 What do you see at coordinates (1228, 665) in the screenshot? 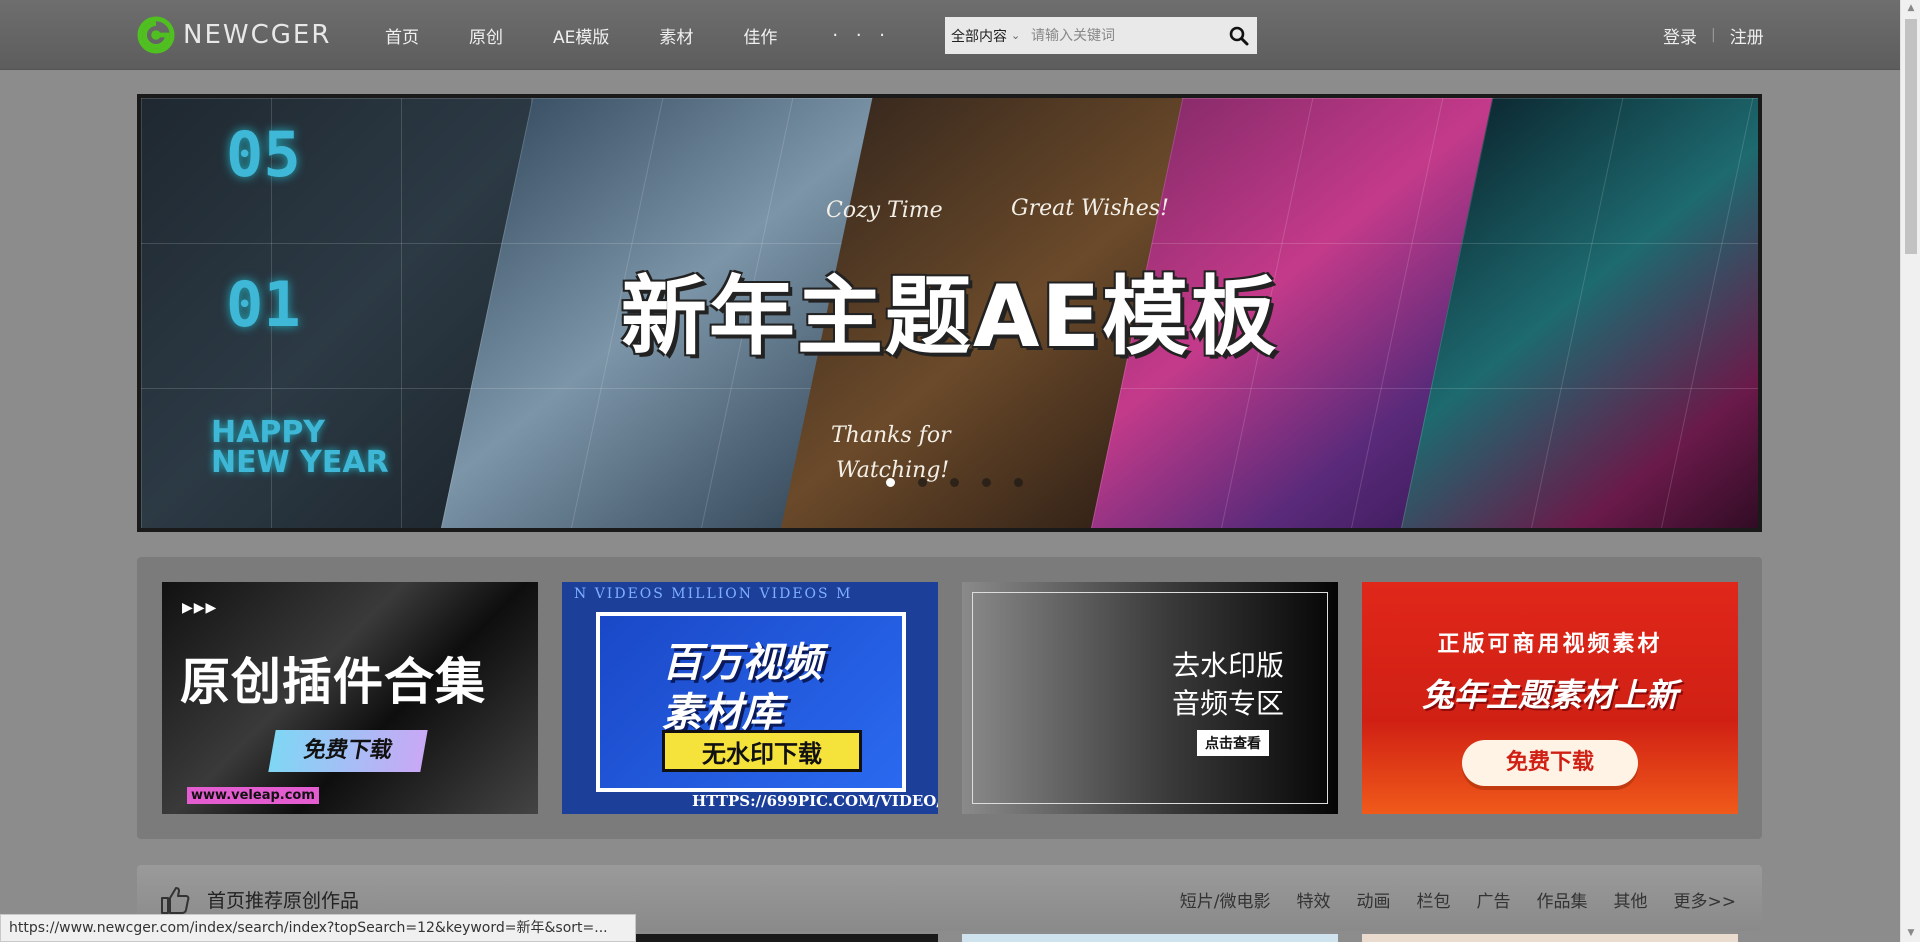
I see `promo-card-audio-line1: 去水印版` at bounding box center [1228, 665].